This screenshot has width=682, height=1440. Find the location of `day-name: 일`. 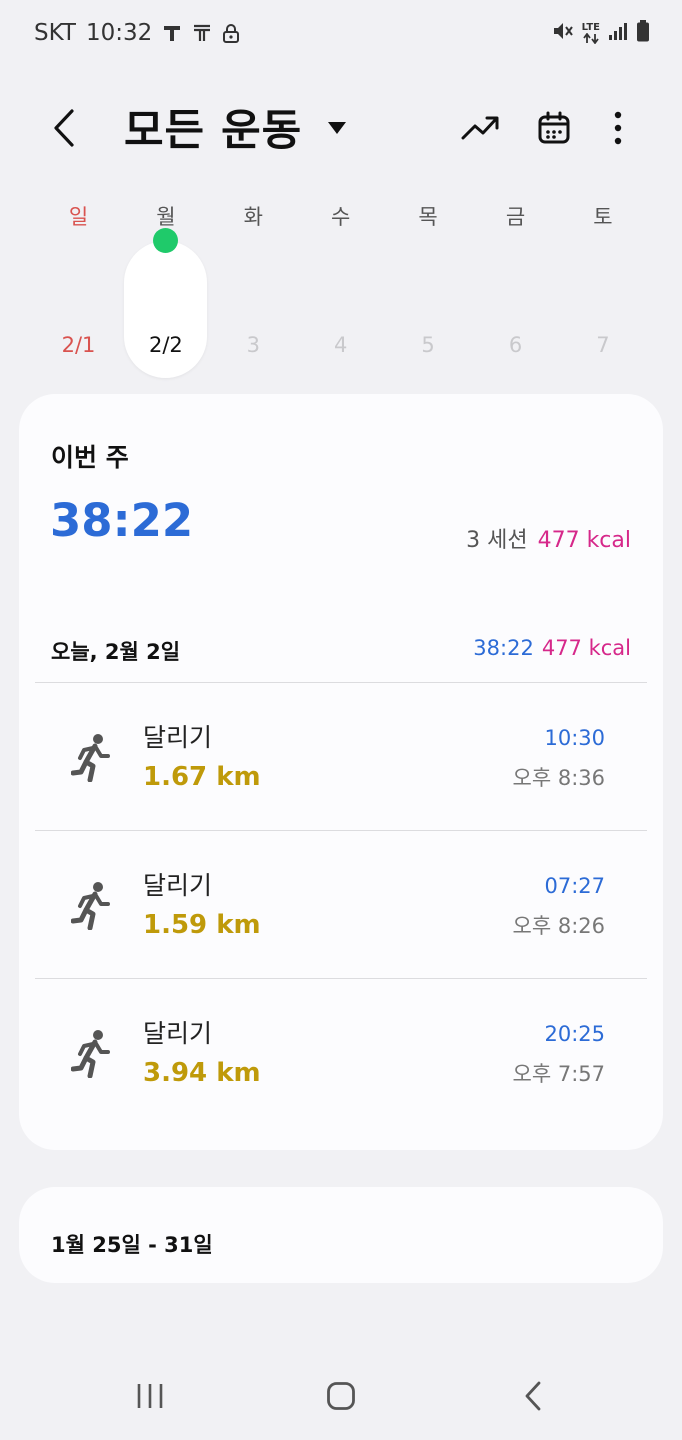

day-name: 일 is located at coordinates (78, 217).